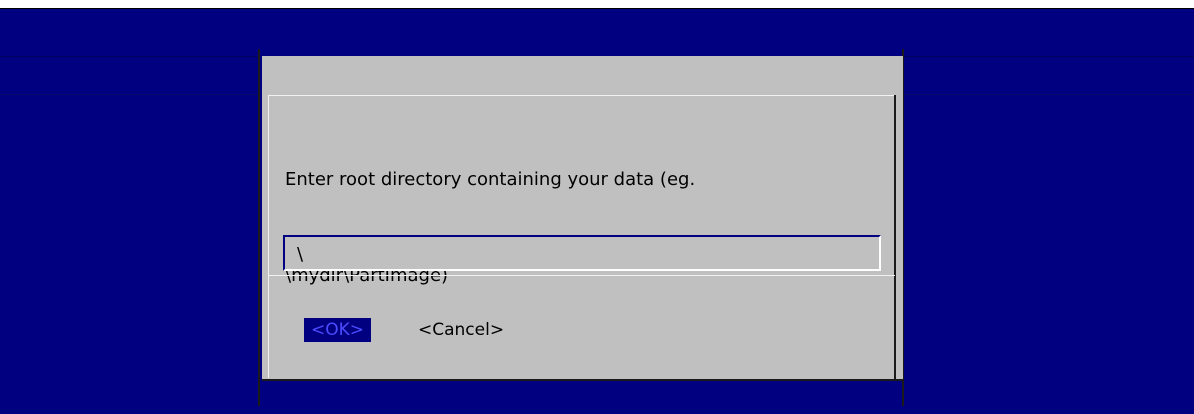 This screenshot has width=1194, height=414. What do you see at coordinates (895, 238) in the screenshot?
I see `dialog-inner-right-border` at bounding box center [895, 238].